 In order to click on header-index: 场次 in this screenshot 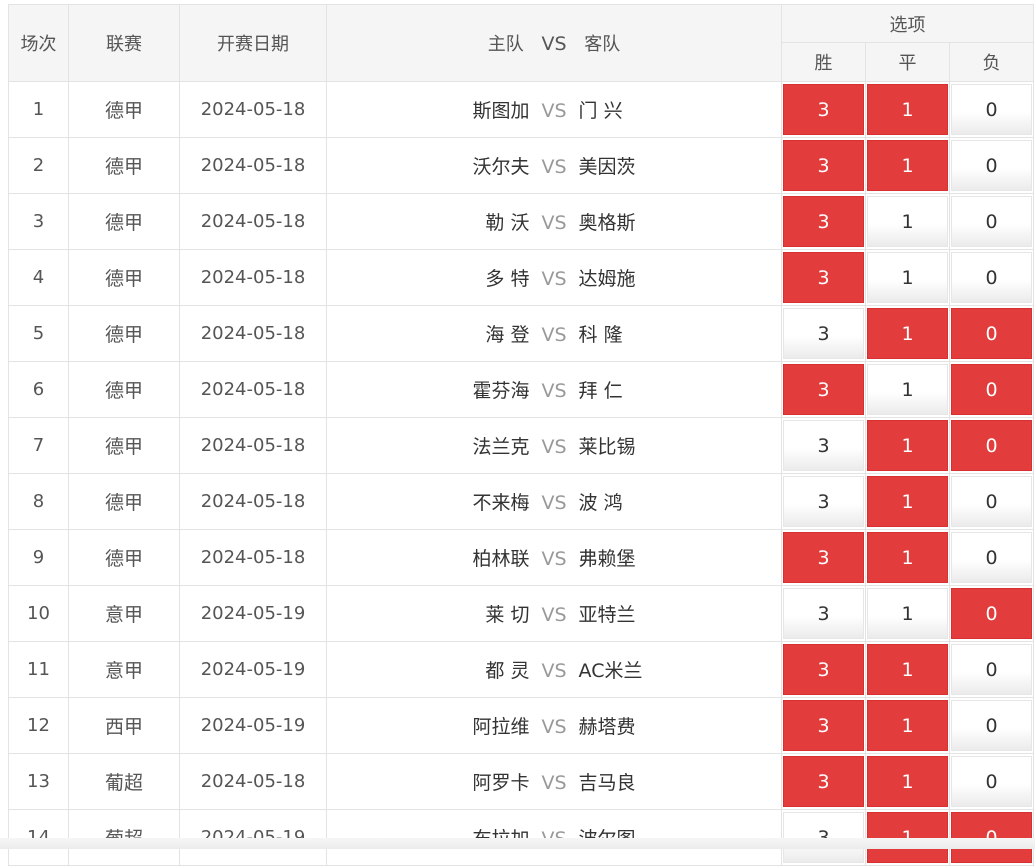, I will do `click(38, 43)`.